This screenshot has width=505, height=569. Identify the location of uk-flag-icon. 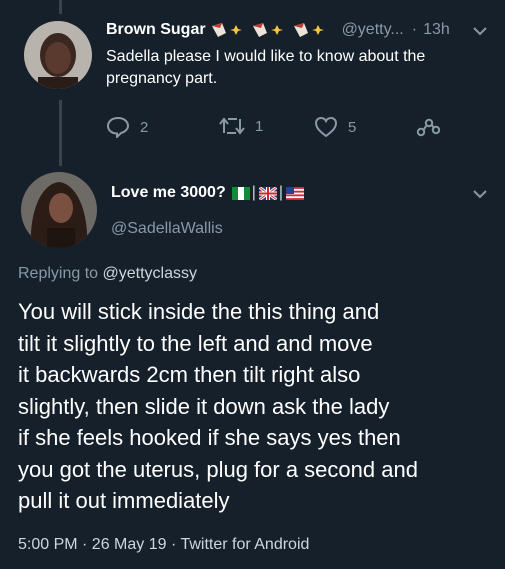
(267, 193).